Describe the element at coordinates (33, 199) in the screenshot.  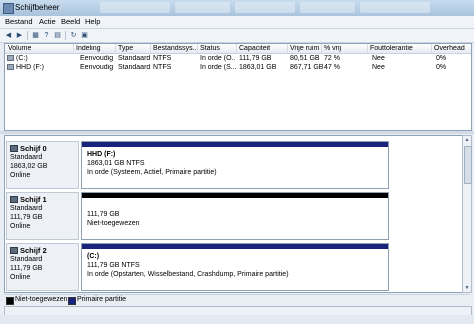
I see `disk-label: Schijf 1` at that location.